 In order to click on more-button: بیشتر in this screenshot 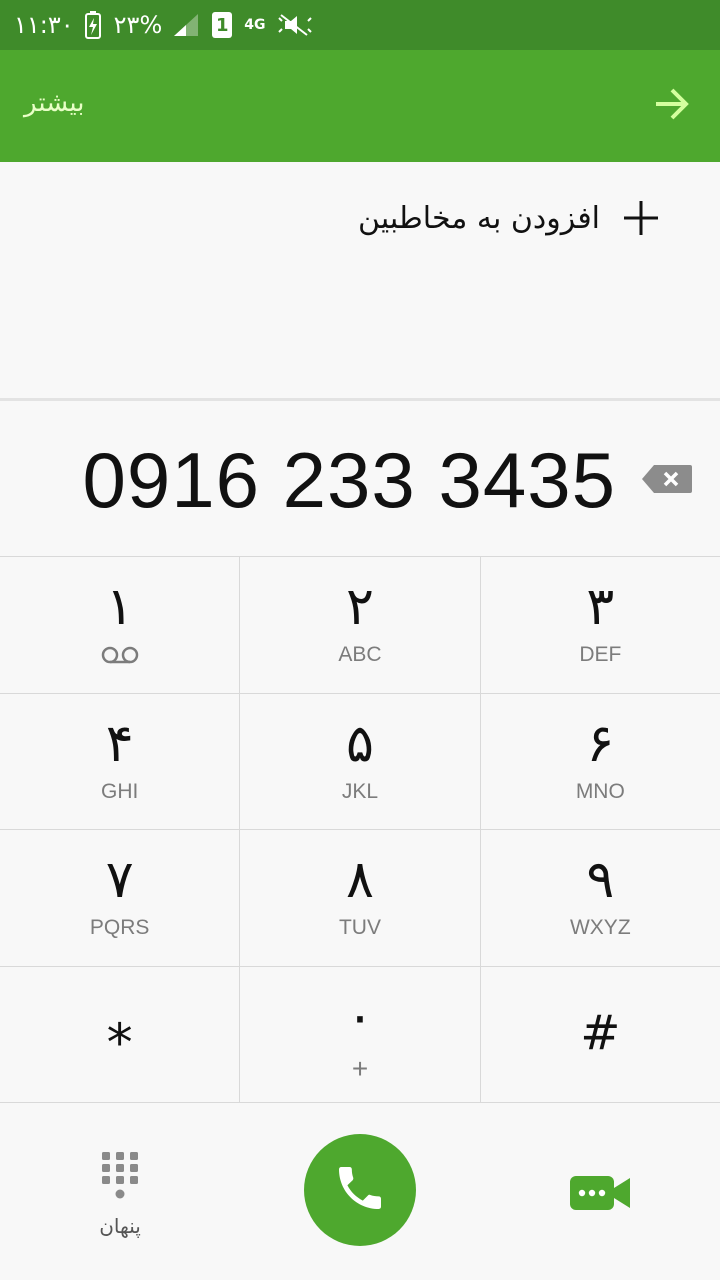, I will do `click(54, 103)`.